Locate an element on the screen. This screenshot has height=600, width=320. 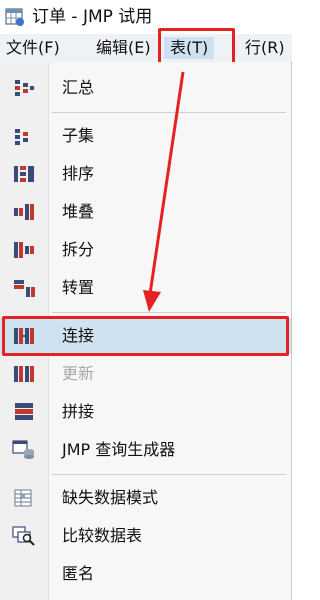
jmp-table-icon is located at coordinates (14, 17).